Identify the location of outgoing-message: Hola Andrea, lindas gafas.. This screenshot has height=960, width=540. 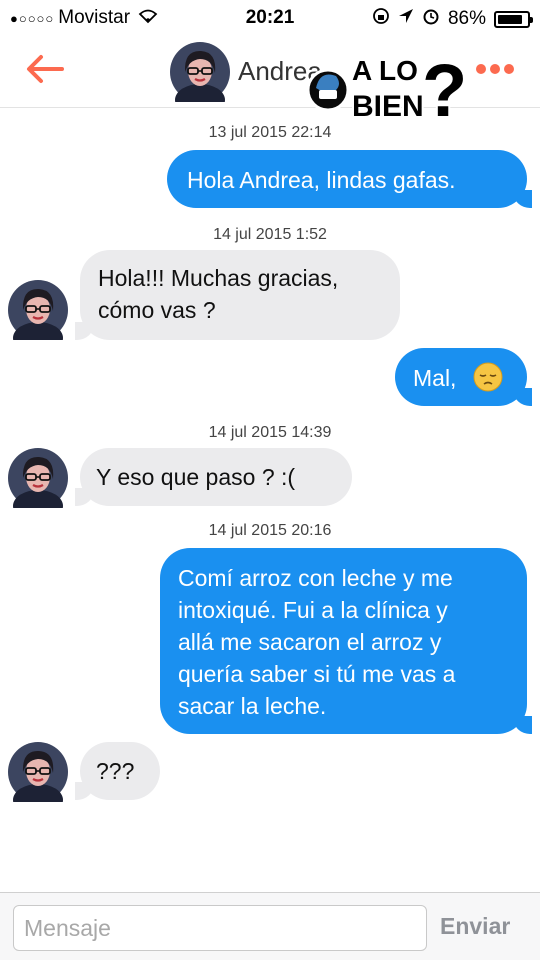
(349, 179).